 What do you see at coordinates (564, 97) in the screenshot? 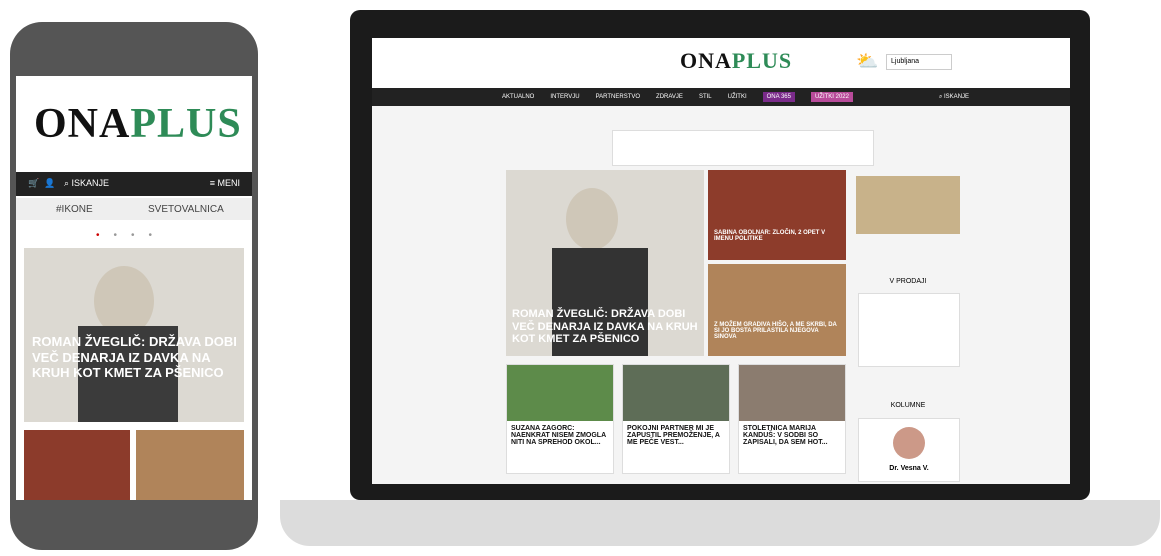
I see `nav-intervju: INTERVJU` at bounding box center [564, 97].